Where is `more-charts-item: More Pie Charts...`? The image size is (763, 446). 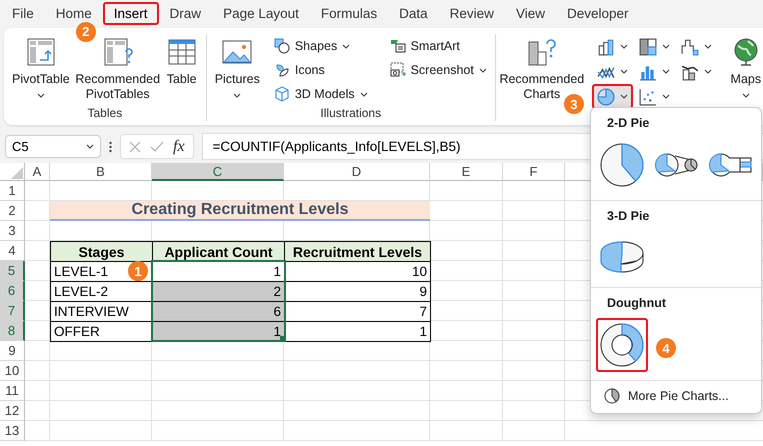 more-charts-item: More Pie Charts... is located at coordinates (666, 397).